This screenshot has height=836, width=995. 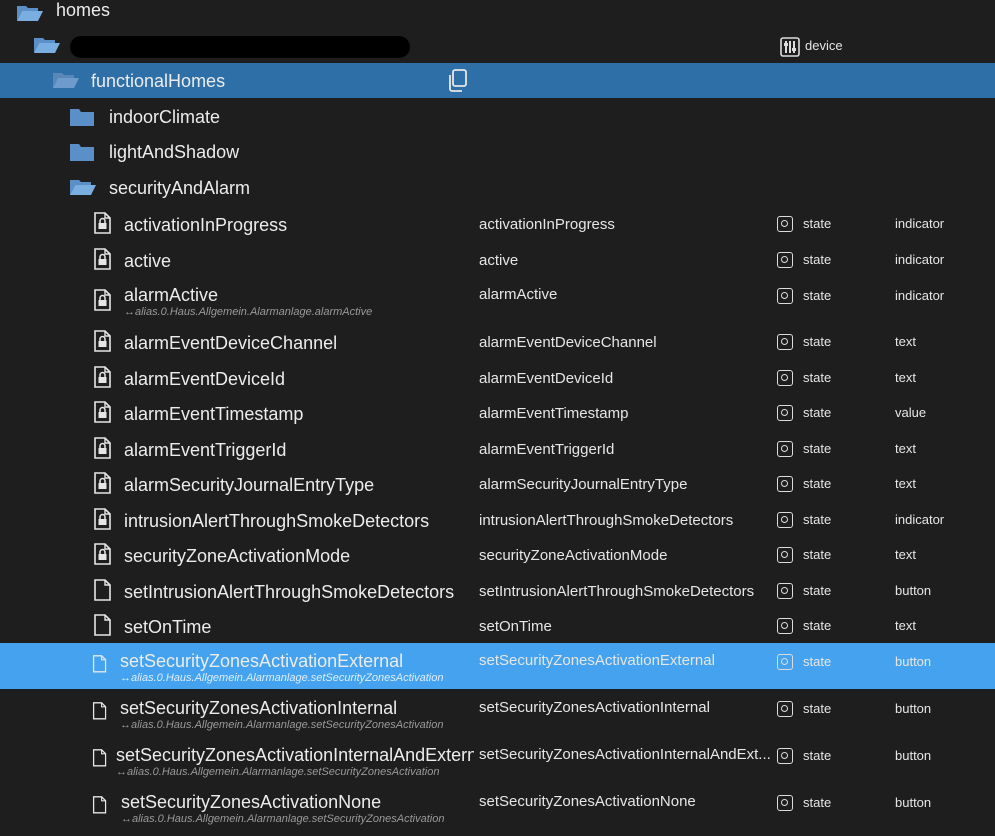 I want to click on tree-row-folder: indoorClimate, so click(x=497, y=117).